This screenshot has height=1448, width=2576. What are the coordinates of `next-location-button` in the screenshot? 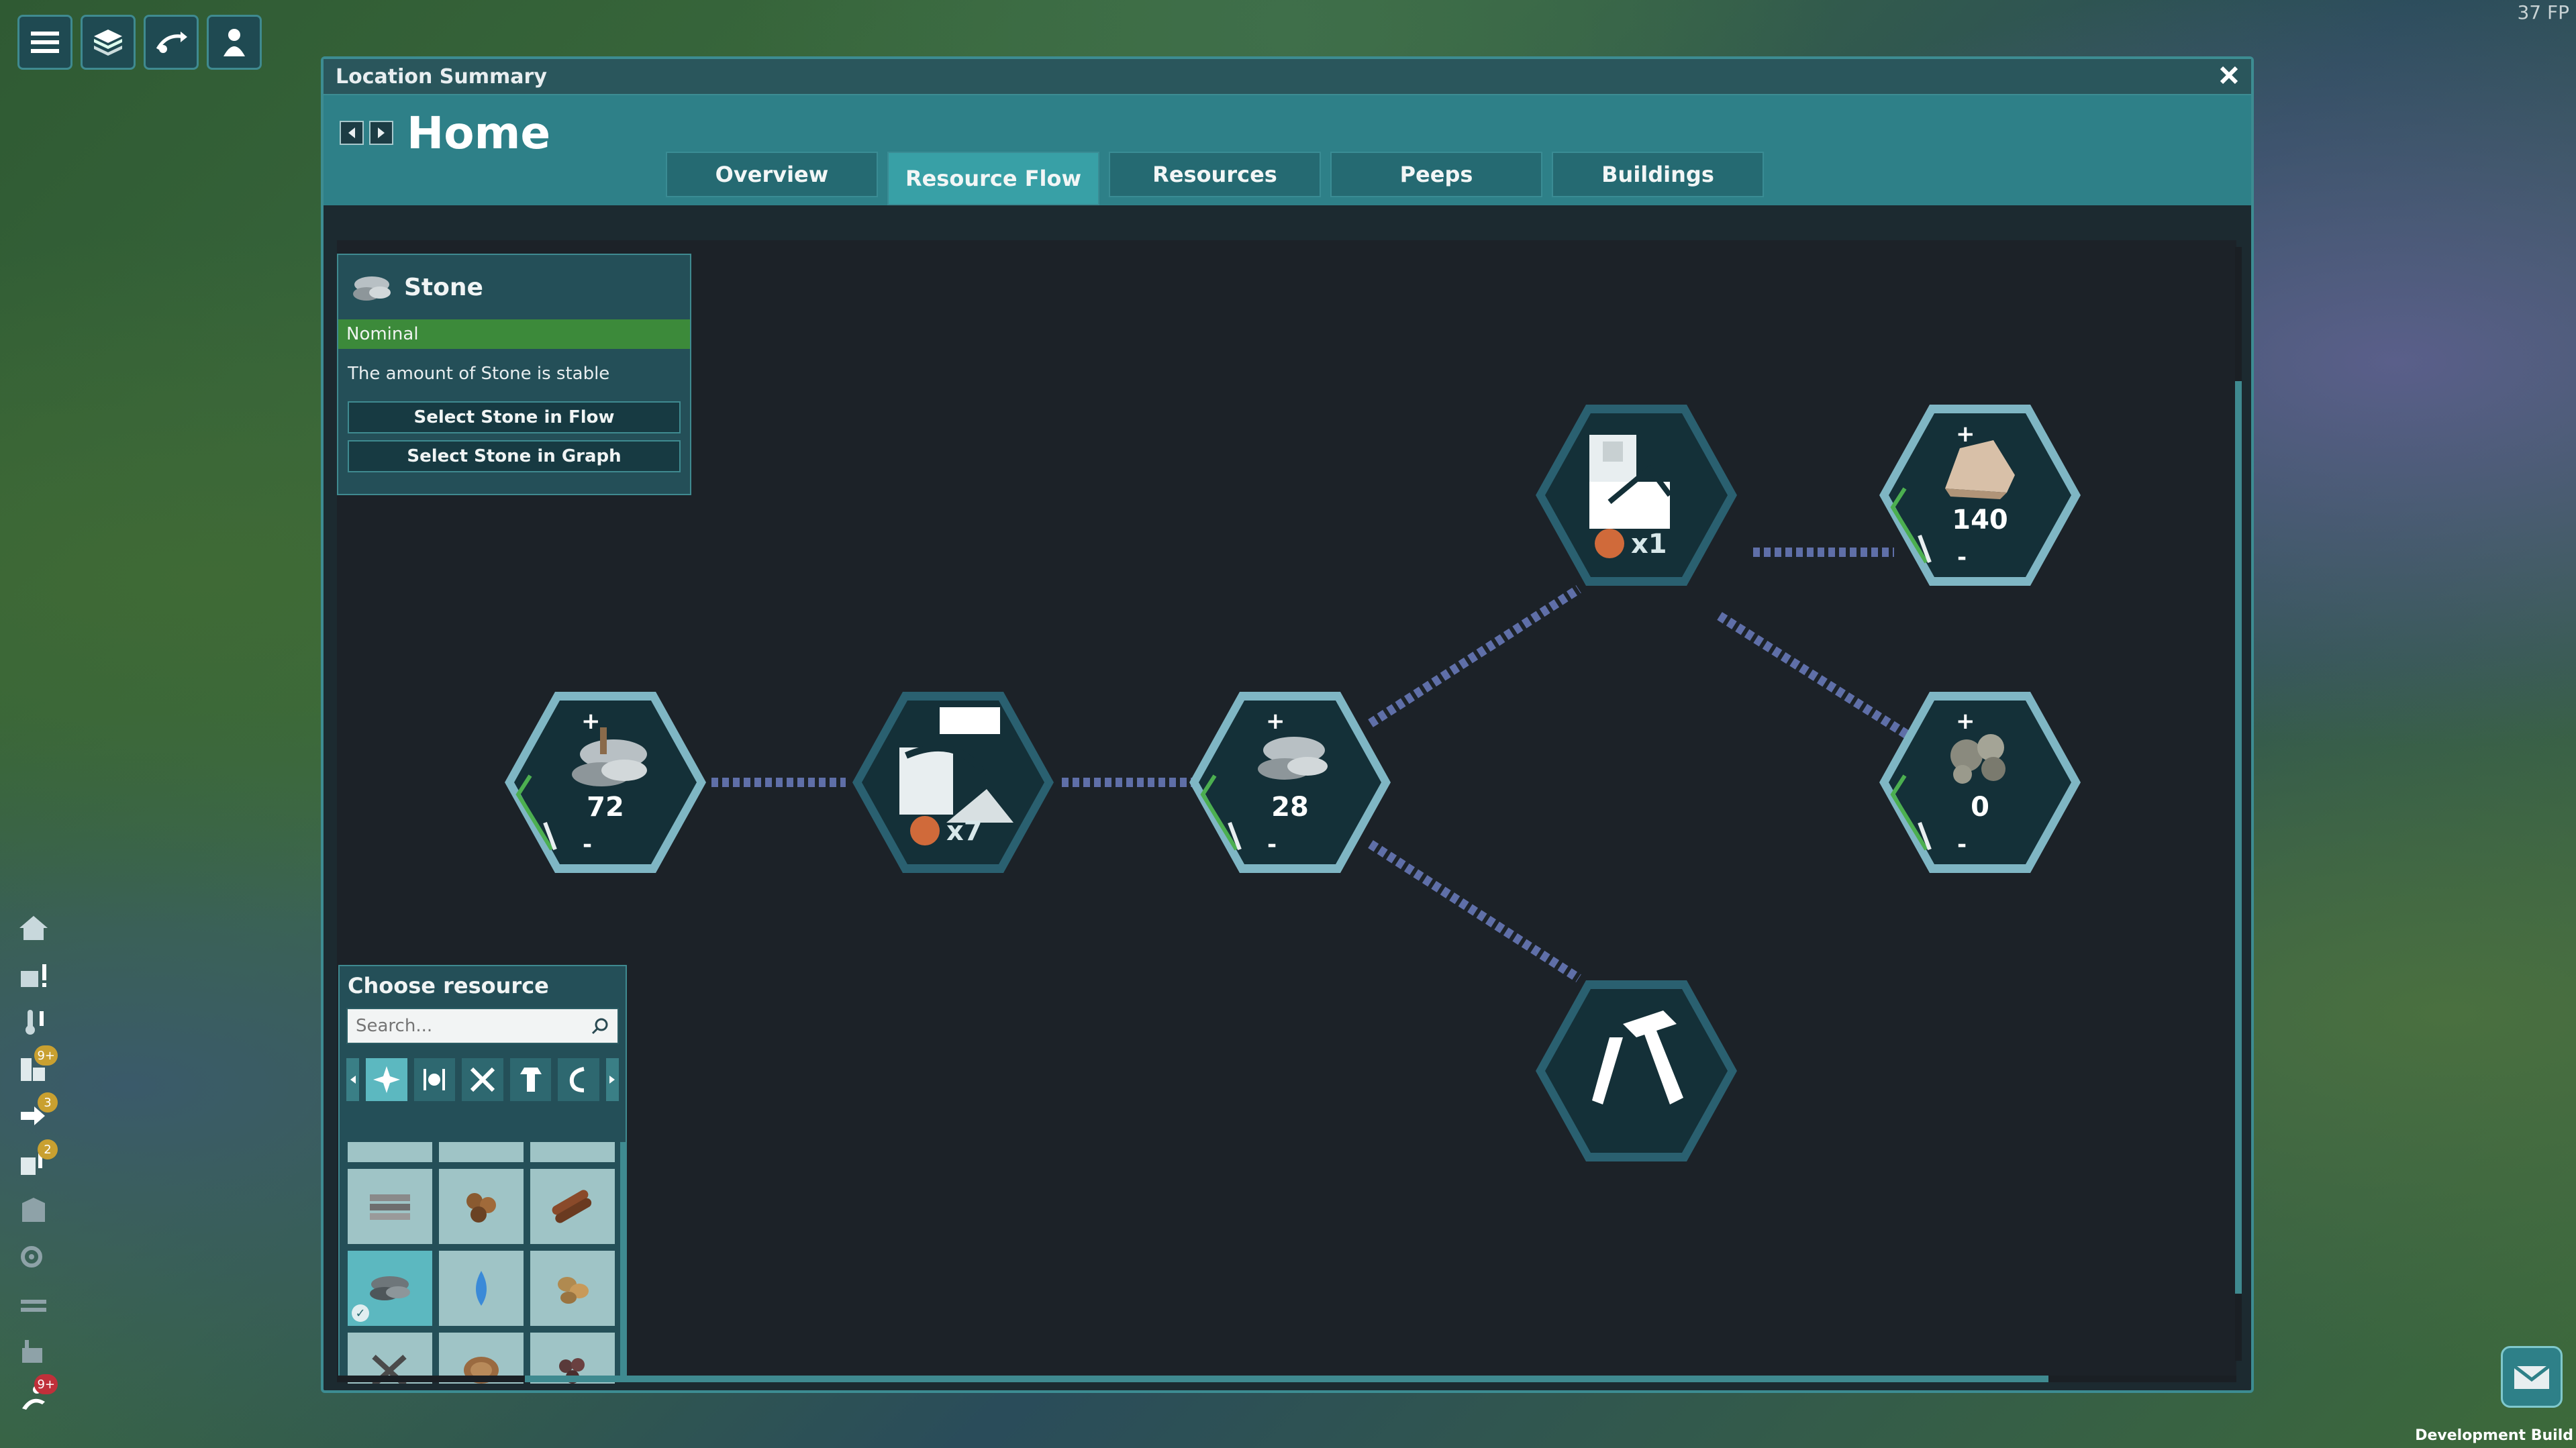 It's located at (381, 133).